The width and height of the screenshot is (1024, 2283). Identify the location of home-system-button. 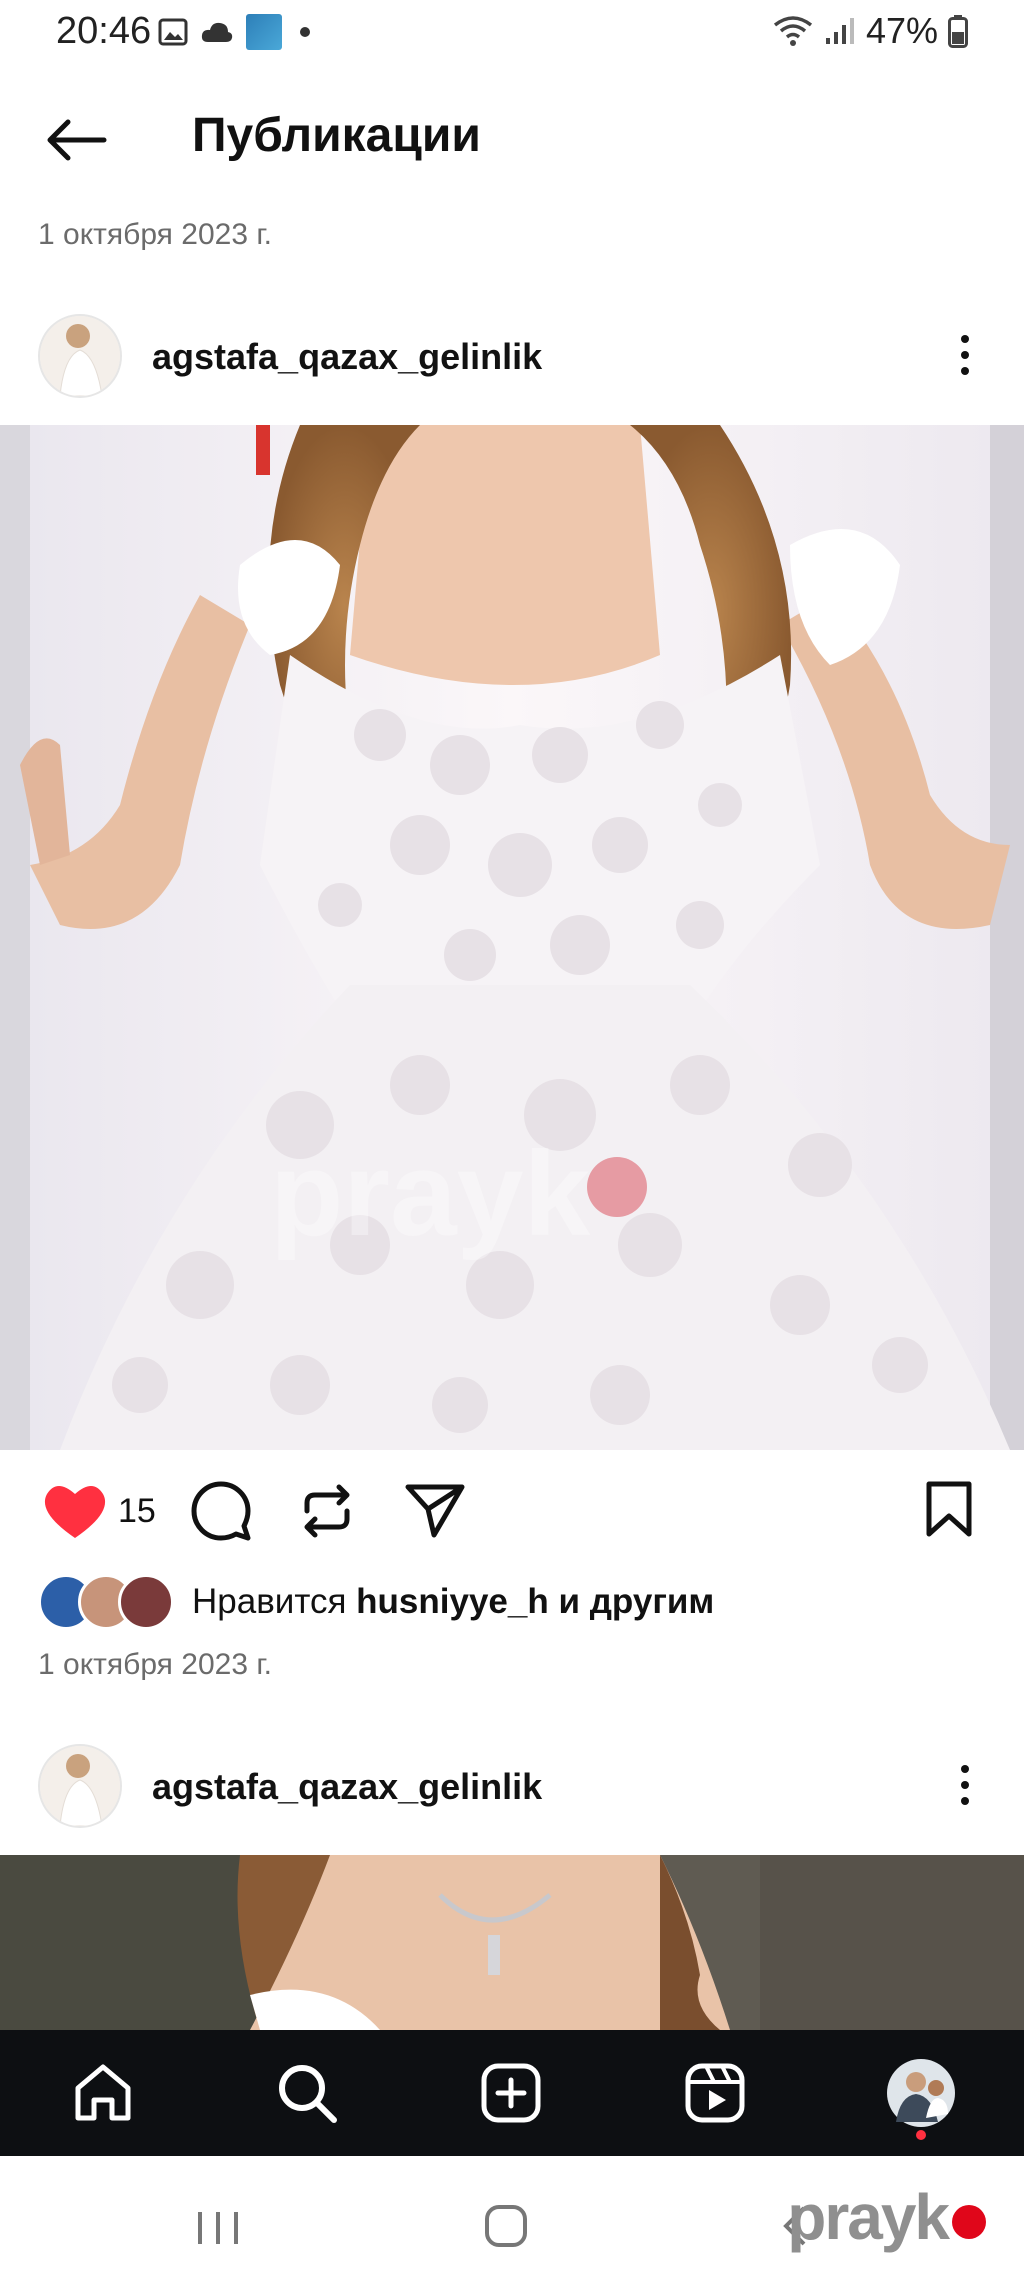
(506, 2228).